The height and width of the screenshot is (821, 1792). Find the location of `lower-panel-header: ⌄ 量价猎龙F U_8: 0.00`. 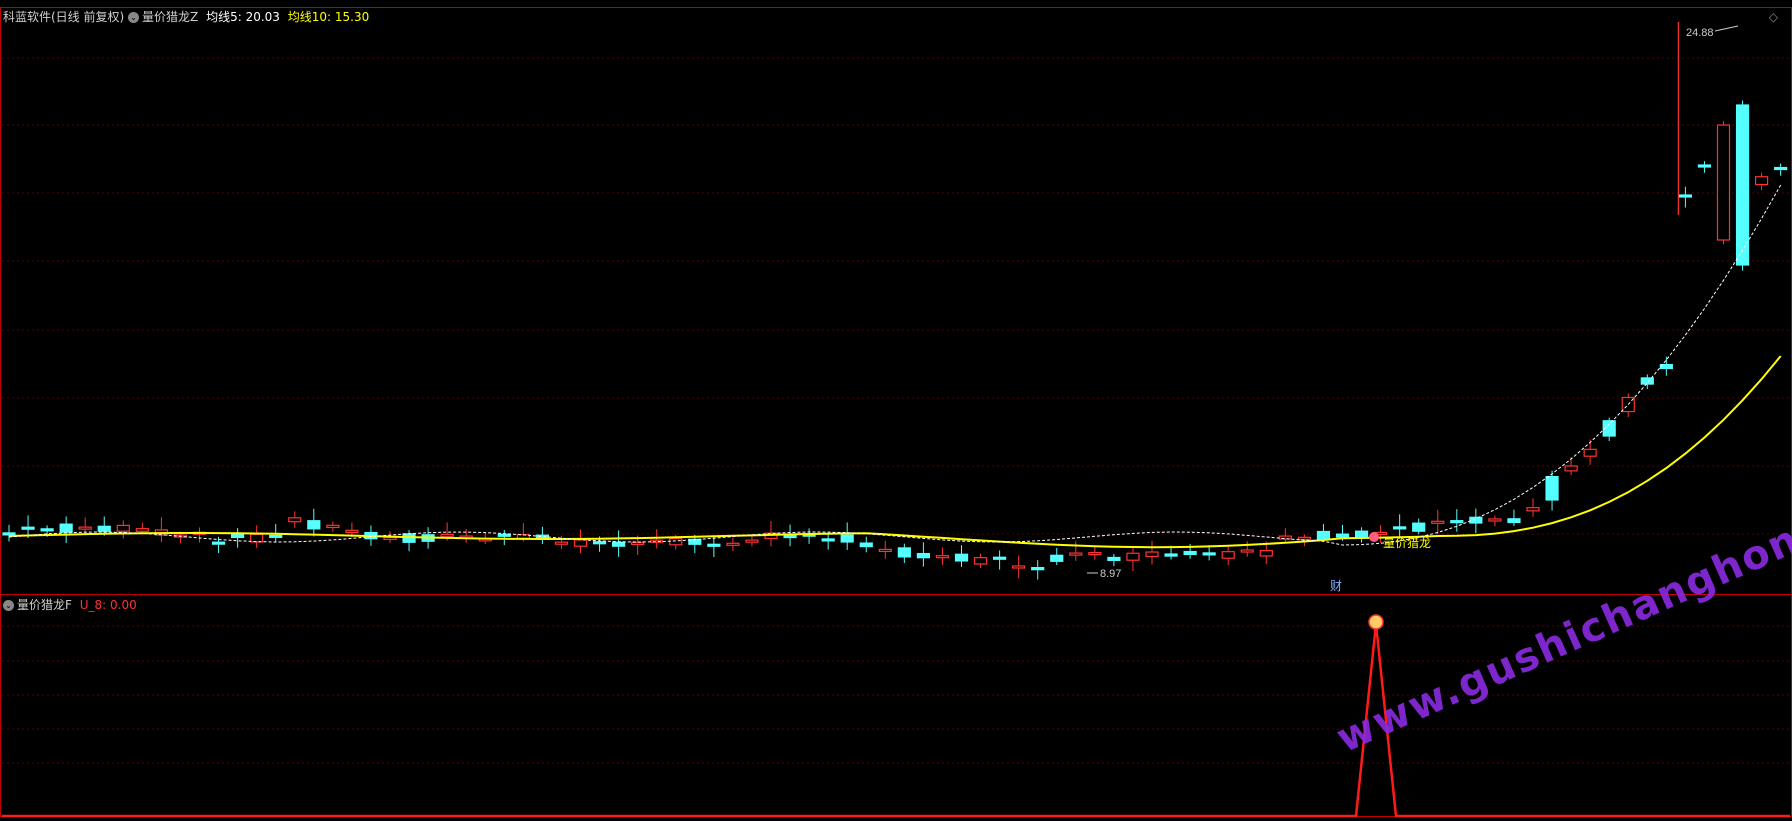

lower-panel-header: ⌄ 量价猎龙F U_8: 0.00 is located at coordinates (70, 604).